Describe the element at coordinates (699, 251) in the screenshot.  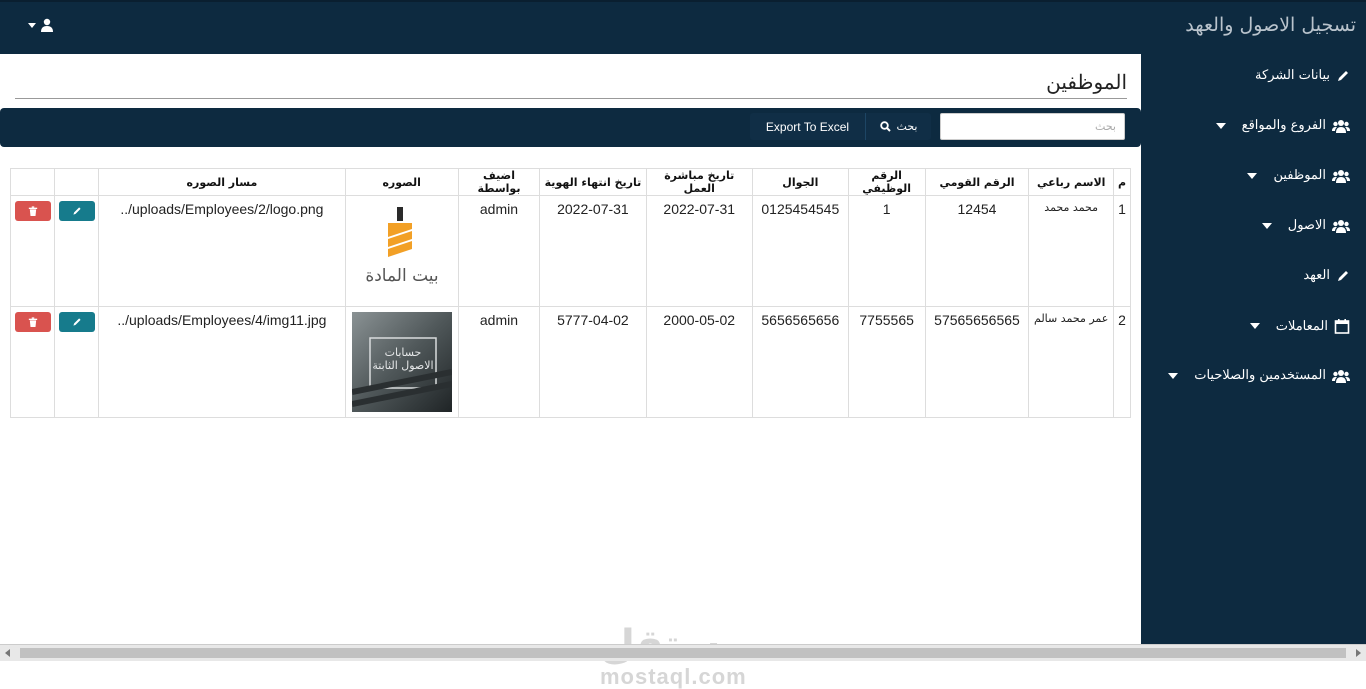
I see `cell-start-date: 2022-07-31` at that location.